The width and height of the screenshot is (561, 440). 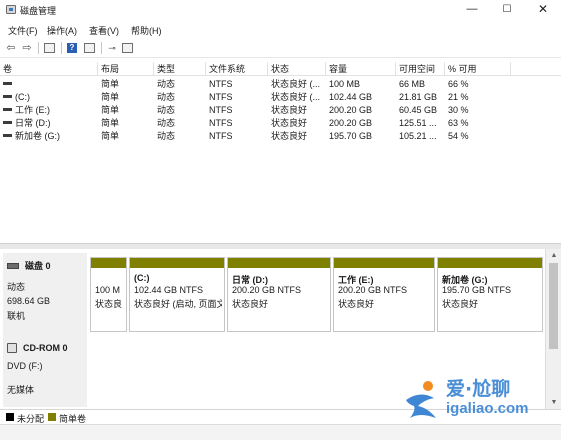 I want to click on console-tree-icon, so click(x=49, y=48).